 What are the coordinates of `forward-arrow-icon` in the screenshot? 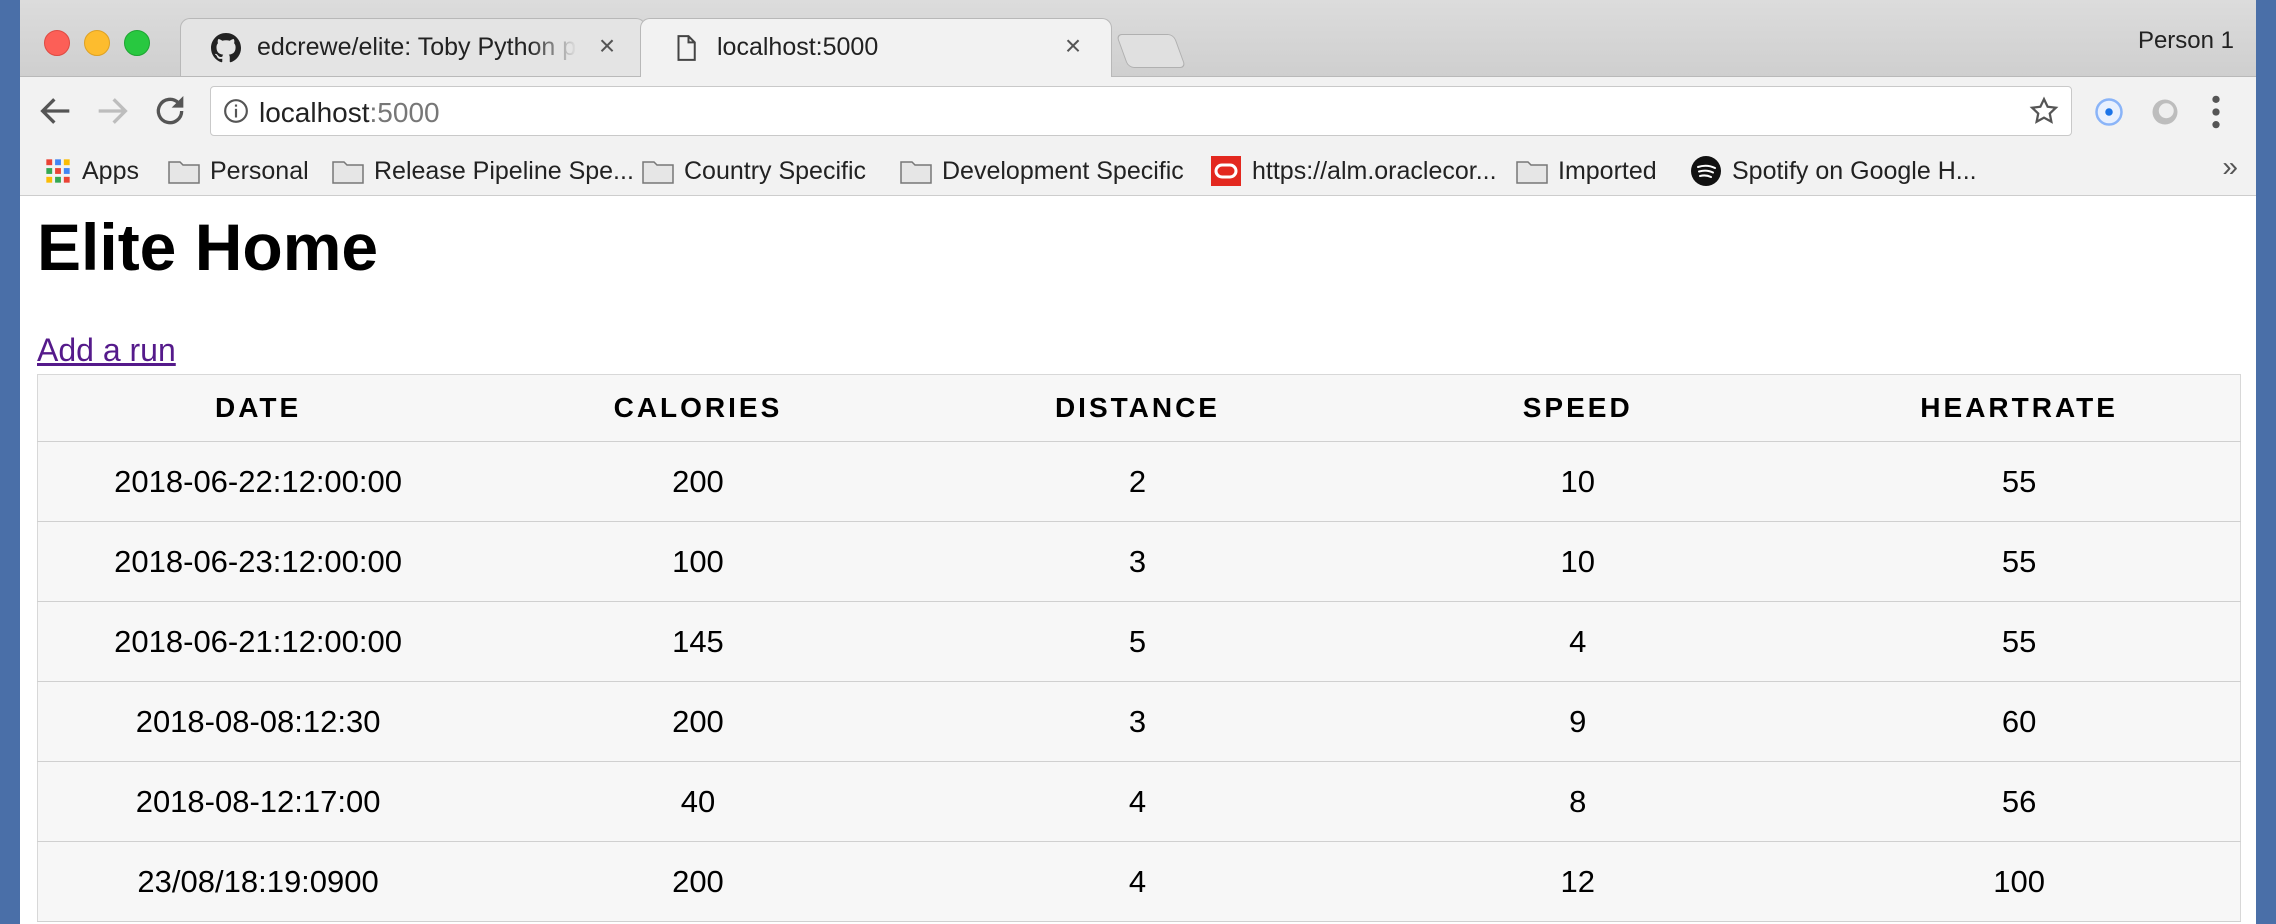 It's located at (112, 111).